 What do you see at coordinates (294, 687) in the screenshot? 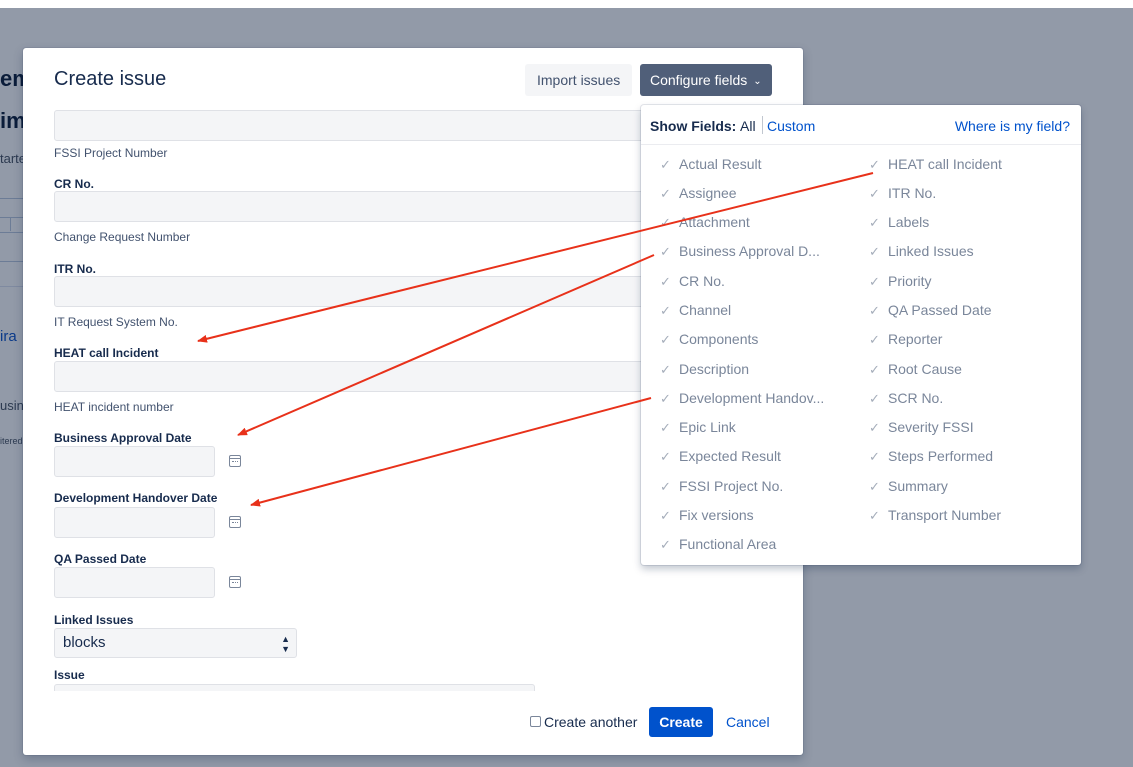
I see `issue-input` at bounding box center [294, 687].